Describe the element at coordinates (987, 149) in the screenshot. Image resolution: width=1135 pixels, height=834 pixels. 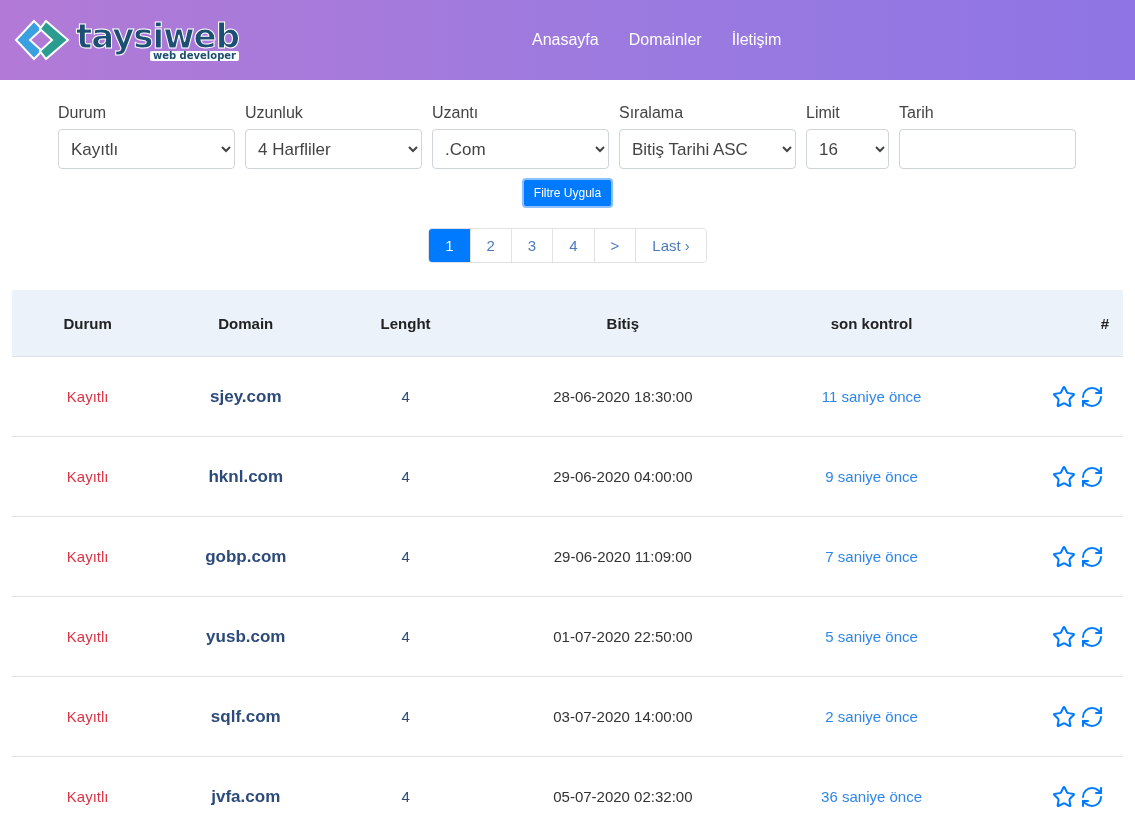
I see `input-field` at that location.